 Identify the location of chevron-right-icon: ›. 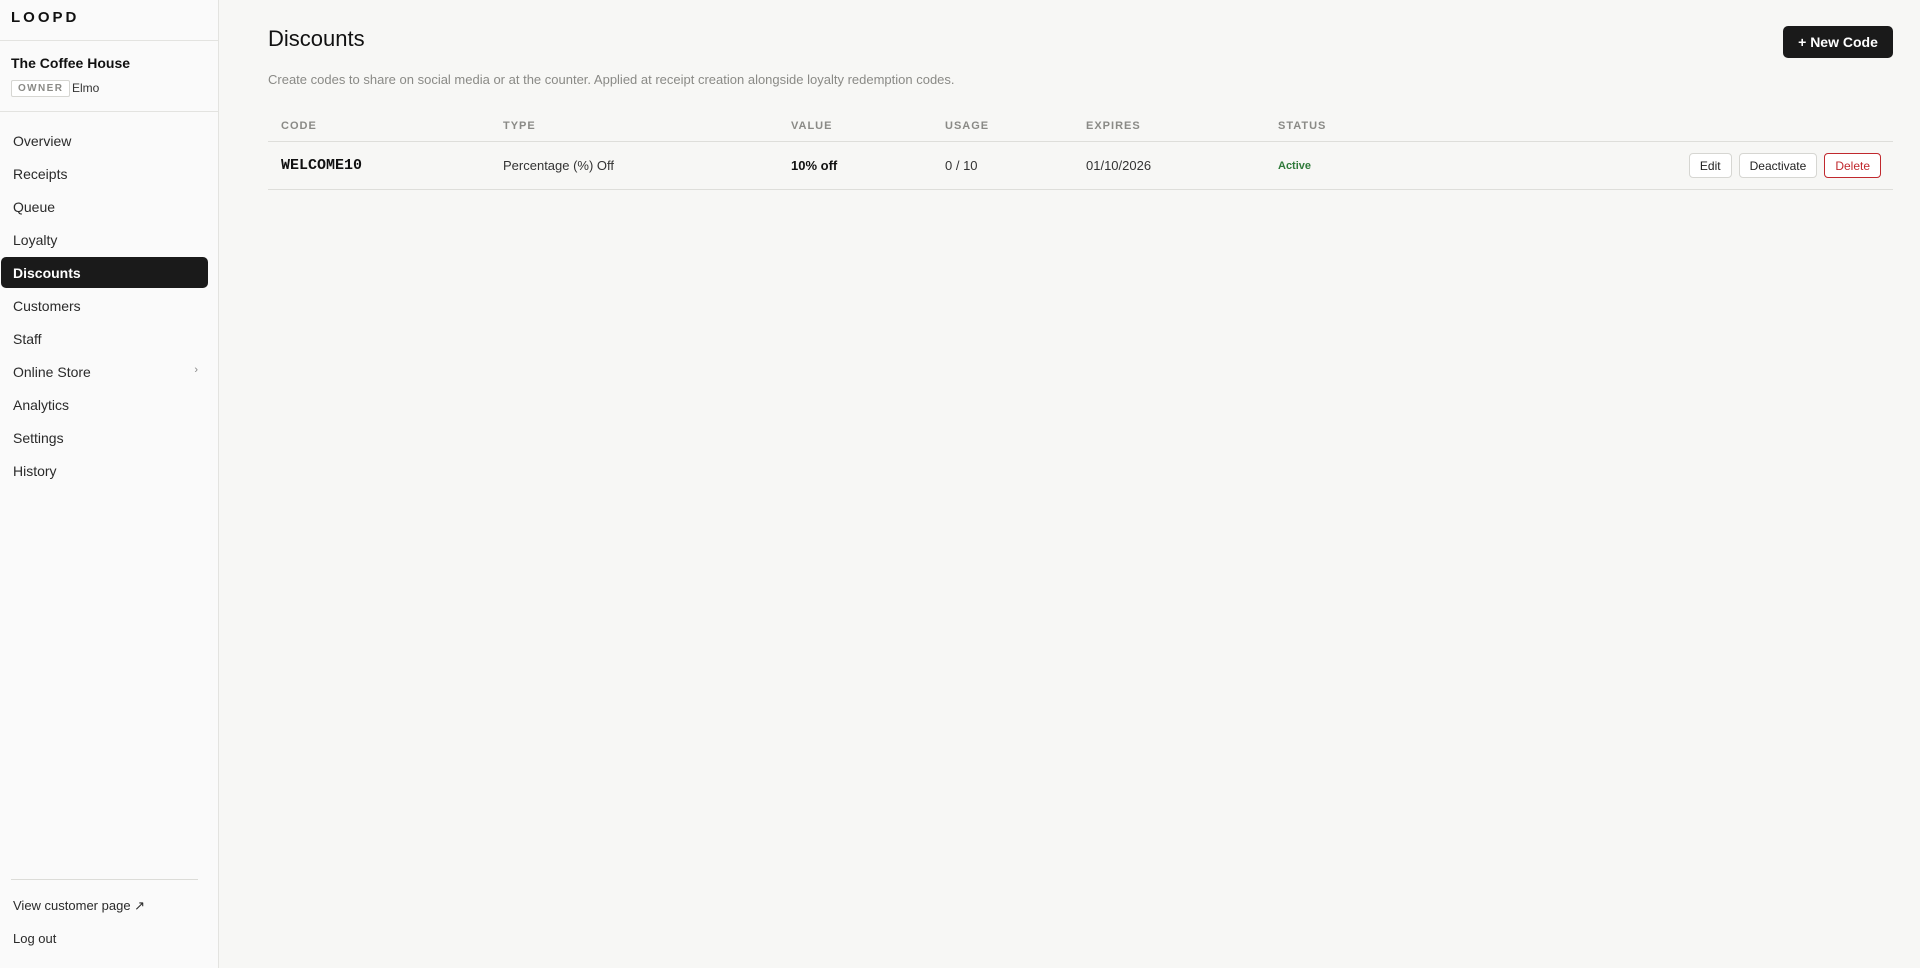
(196, 370).